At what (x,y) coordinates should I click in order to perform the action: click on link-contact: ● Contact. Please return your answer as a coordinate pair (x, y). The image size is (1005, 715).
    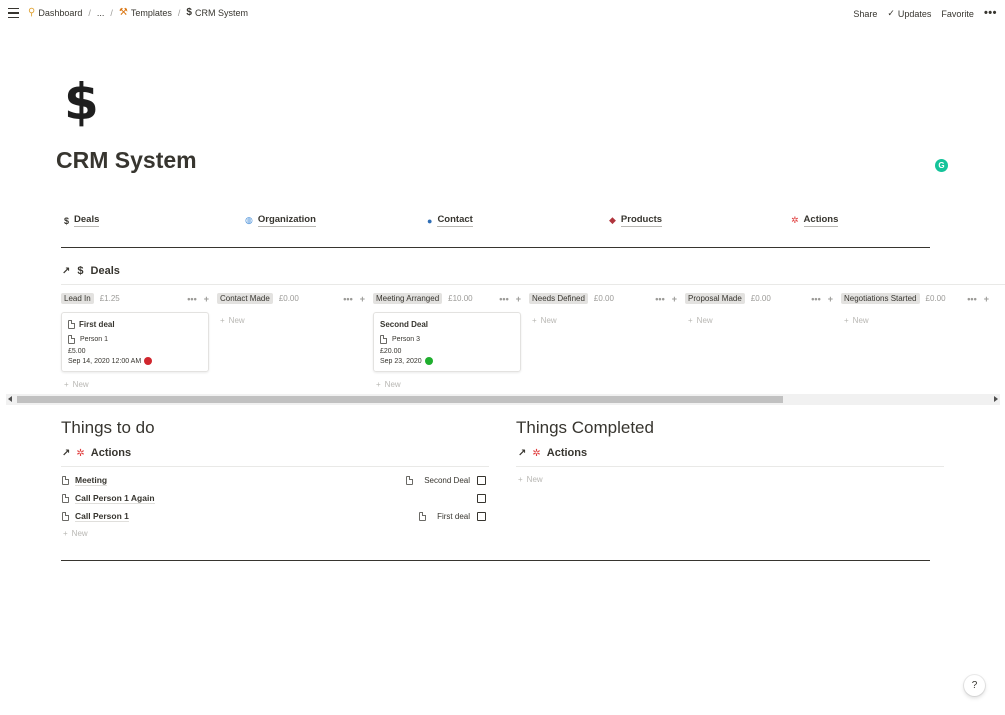
    Looking at the image, I should click on (450, 220).